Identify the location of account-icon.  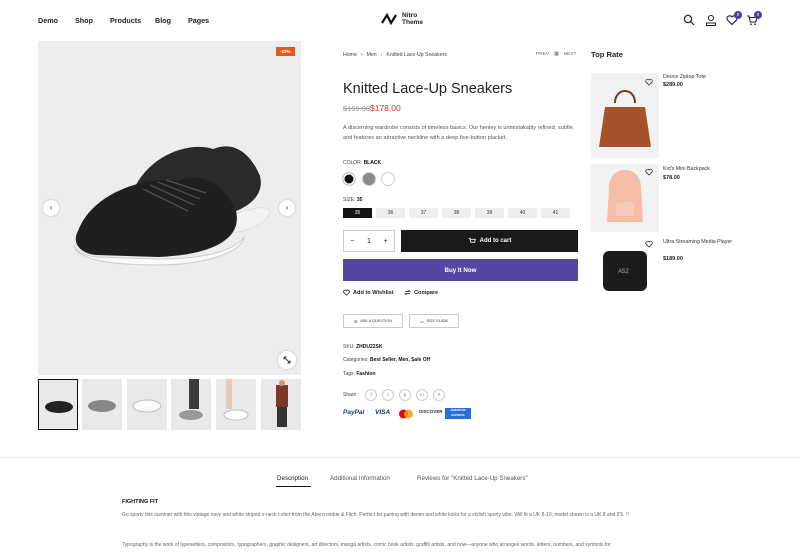
(711, 20).